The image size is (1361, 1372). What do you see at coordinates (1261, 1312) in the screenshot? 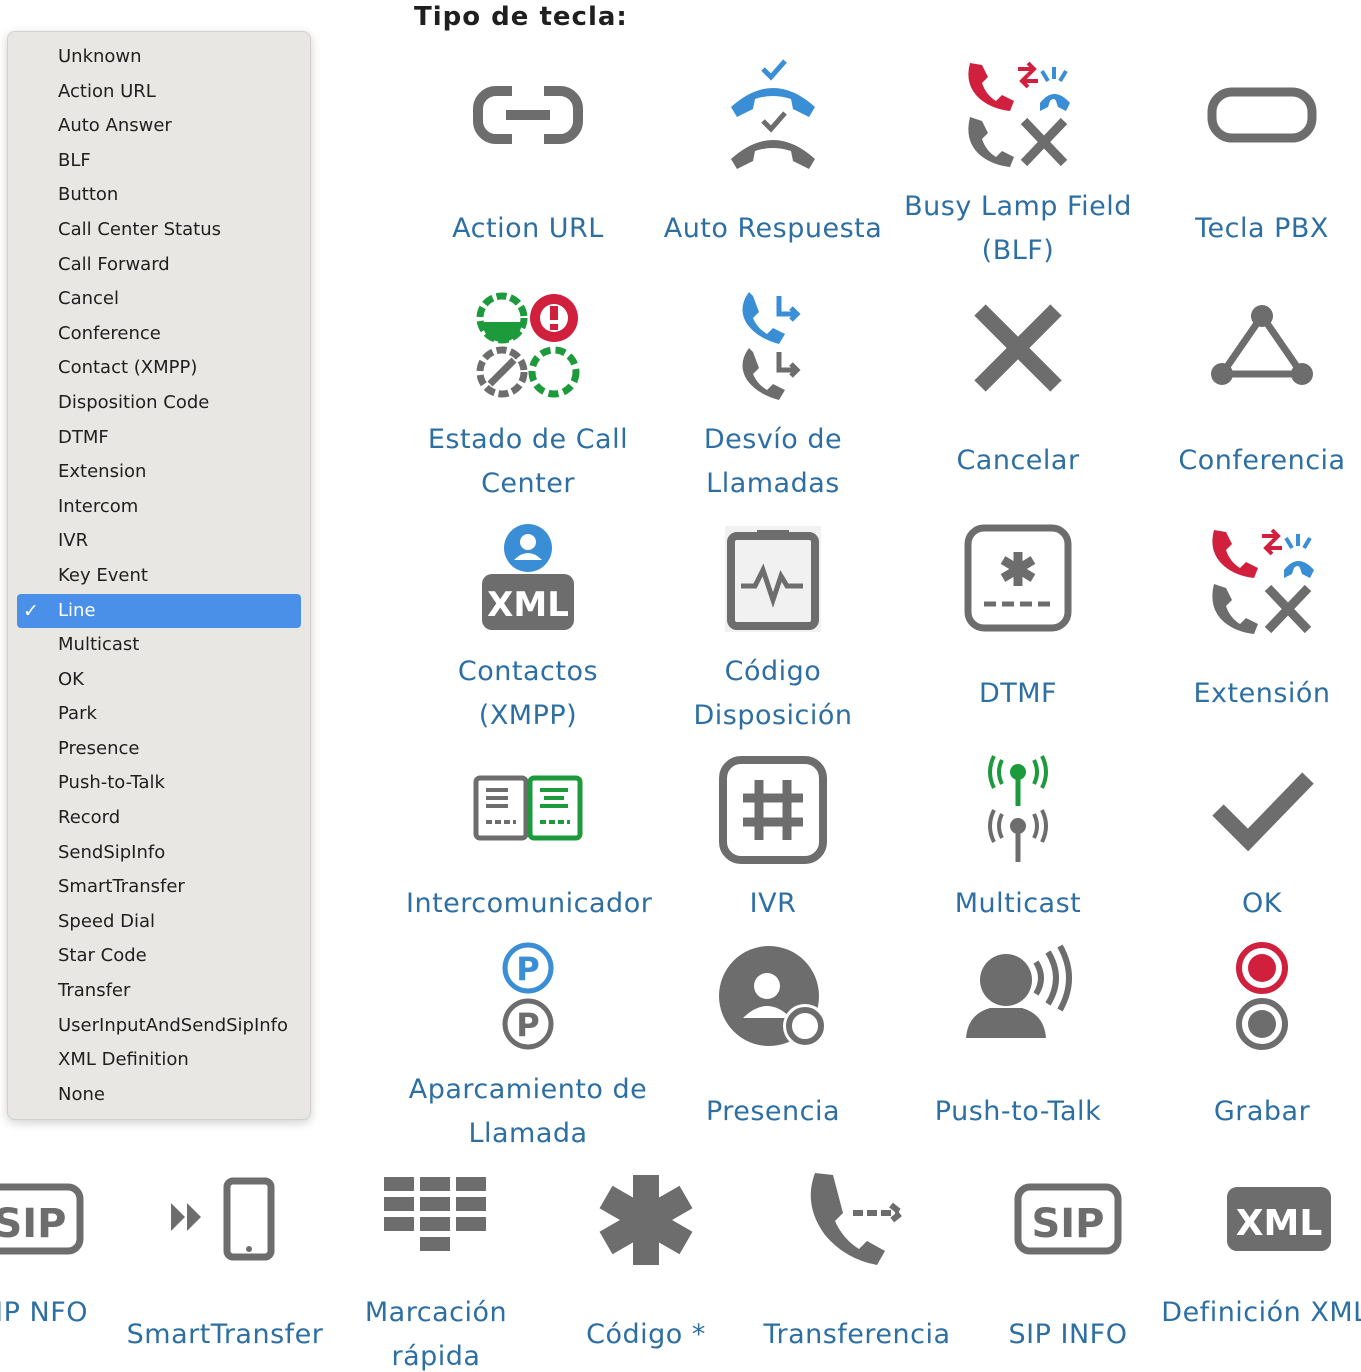
I see `key-type-label: Definición XML` at bounding box center [1261, 1312].